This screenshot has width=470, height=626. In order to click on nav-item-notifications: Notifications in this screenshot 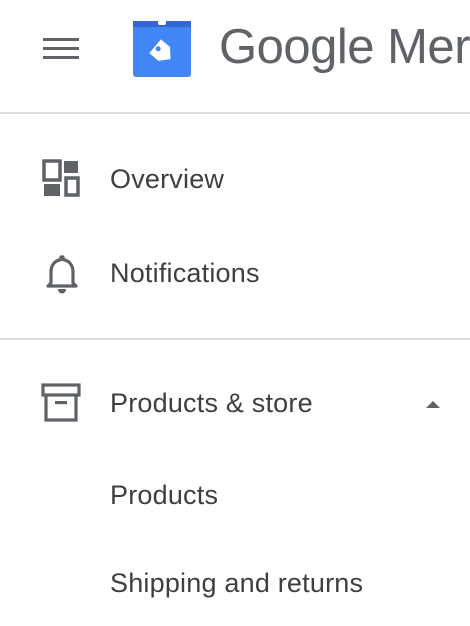, I will do `click(235, 274)`.